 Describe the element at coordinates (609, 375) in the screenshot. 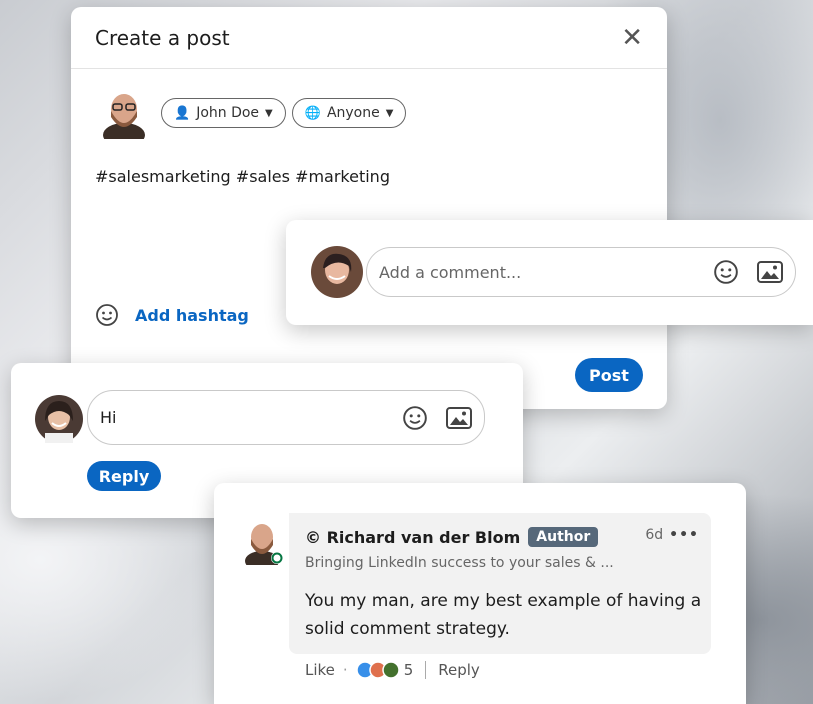

I see `post-button: Post` at that location.